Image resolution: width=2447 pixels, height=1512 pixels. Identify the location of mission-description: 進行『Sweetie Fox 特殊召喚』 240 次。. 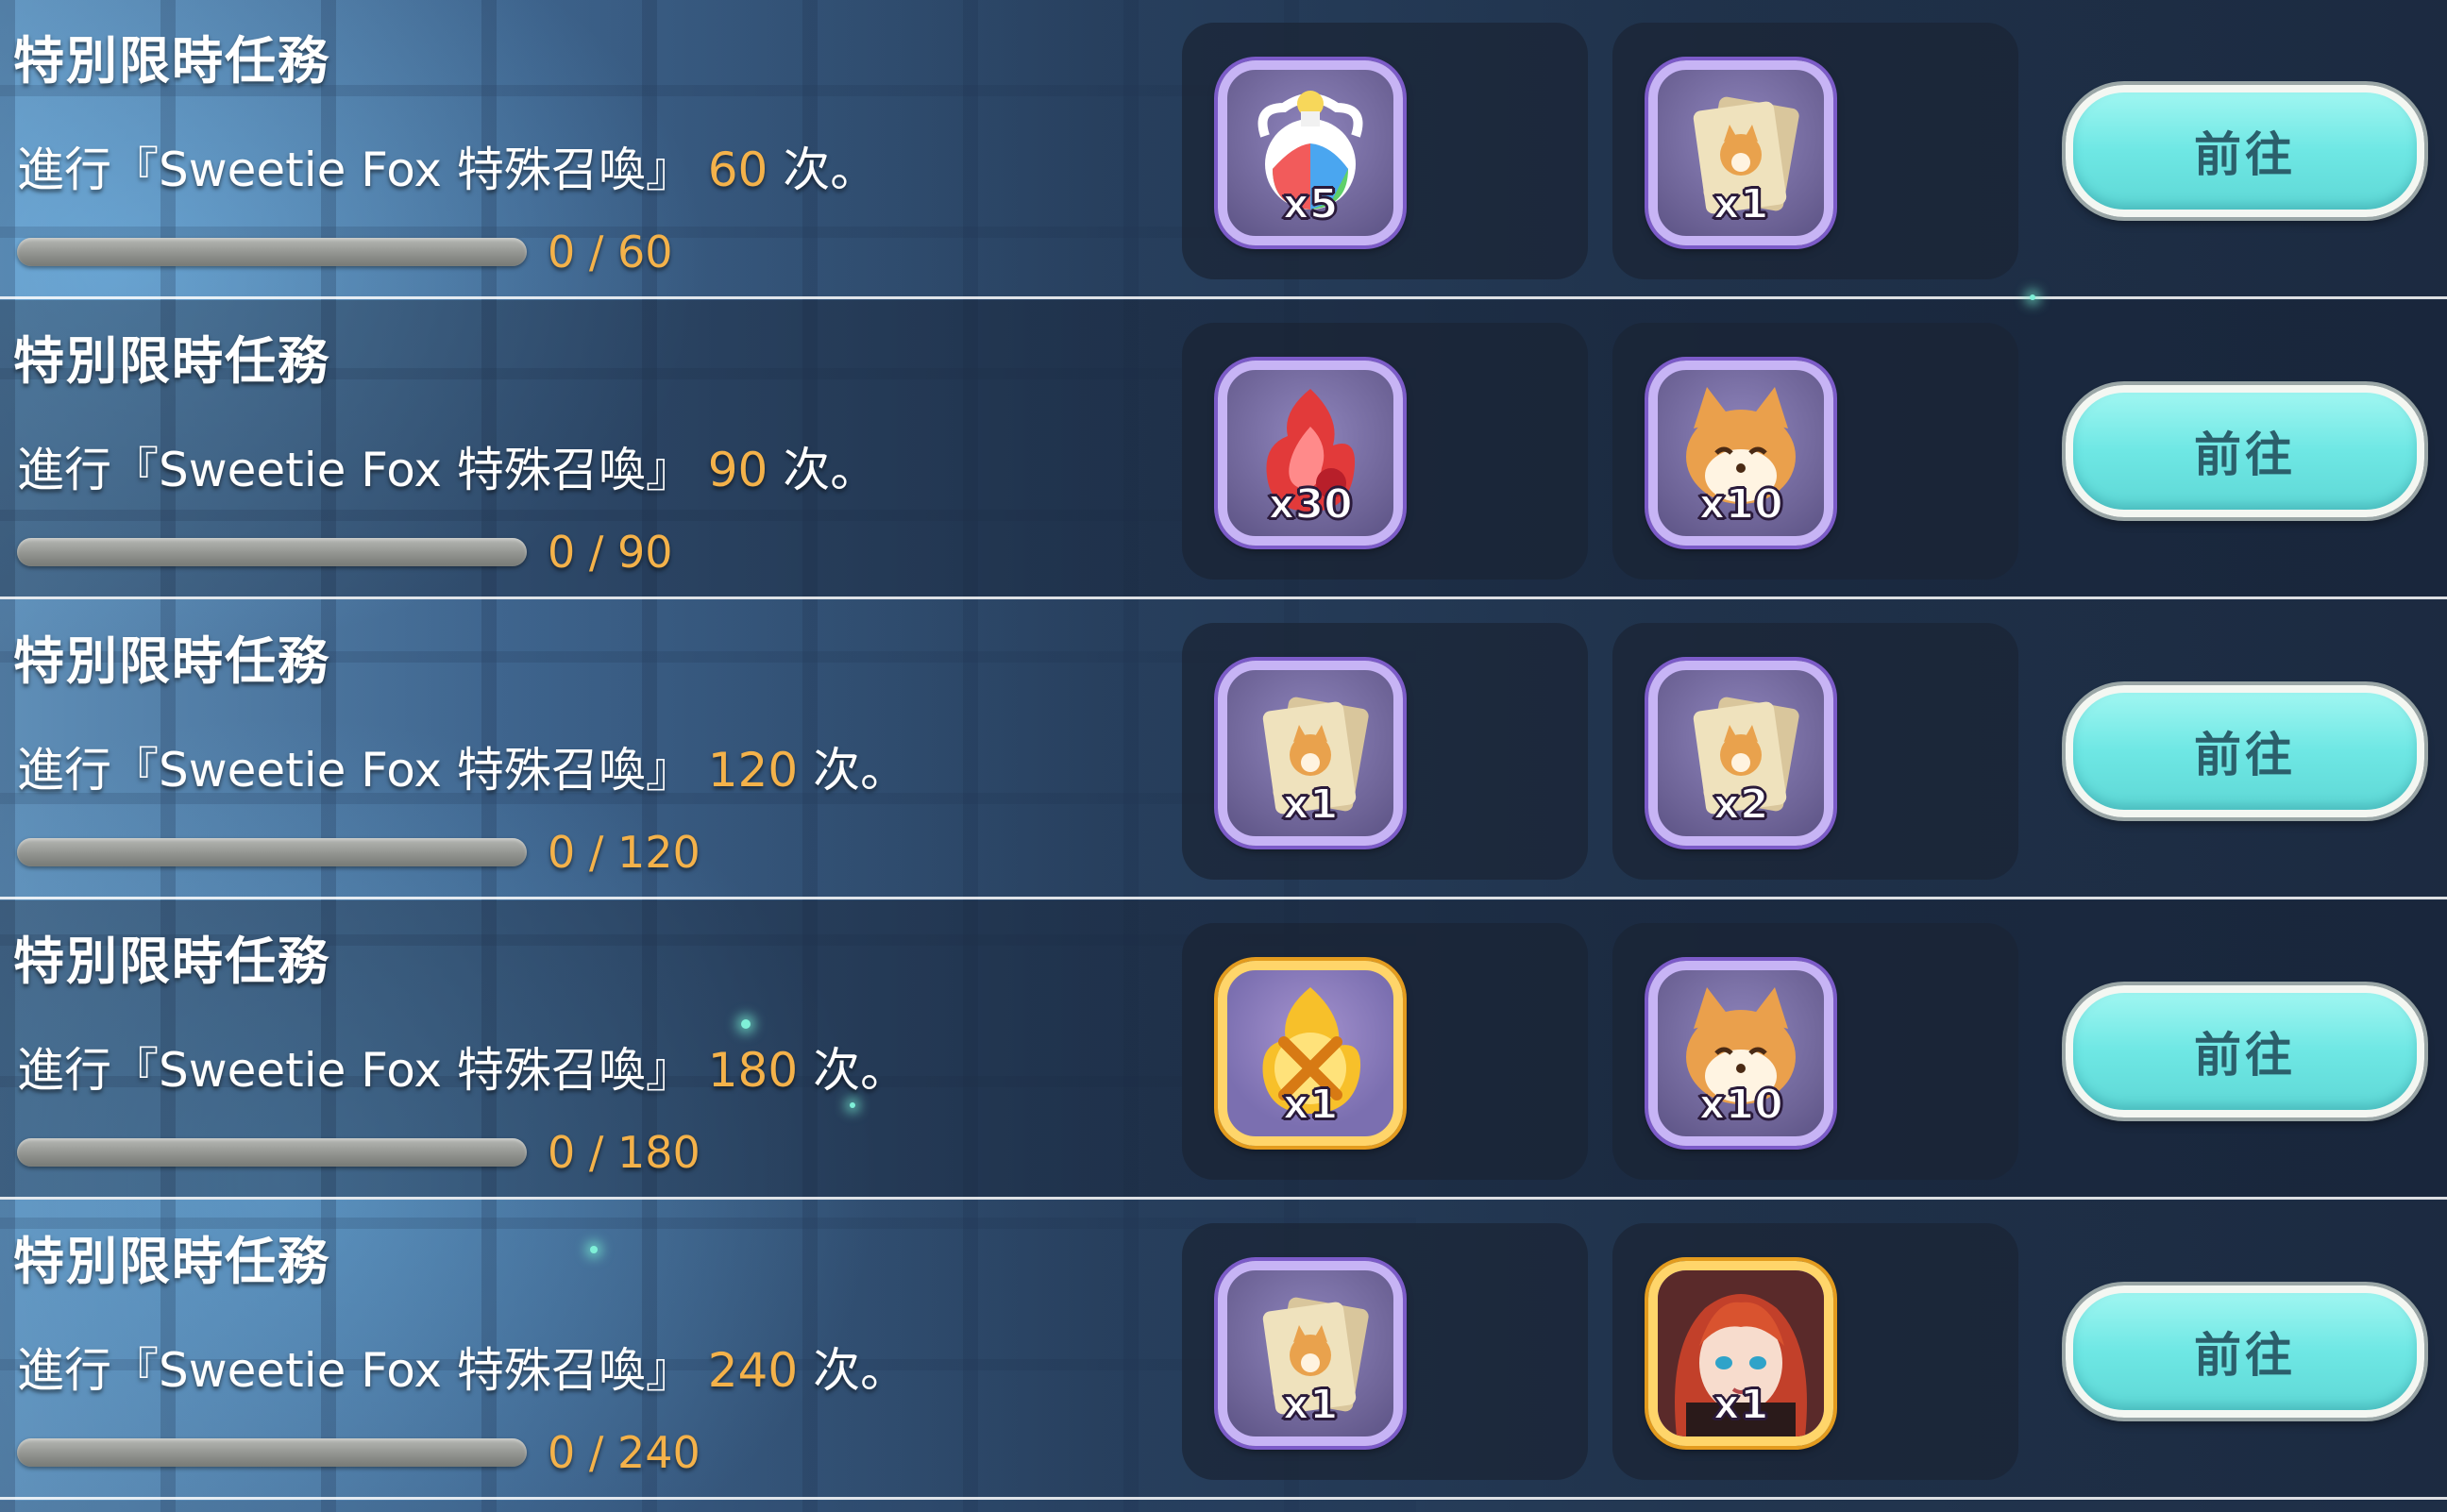
(462, 1367).